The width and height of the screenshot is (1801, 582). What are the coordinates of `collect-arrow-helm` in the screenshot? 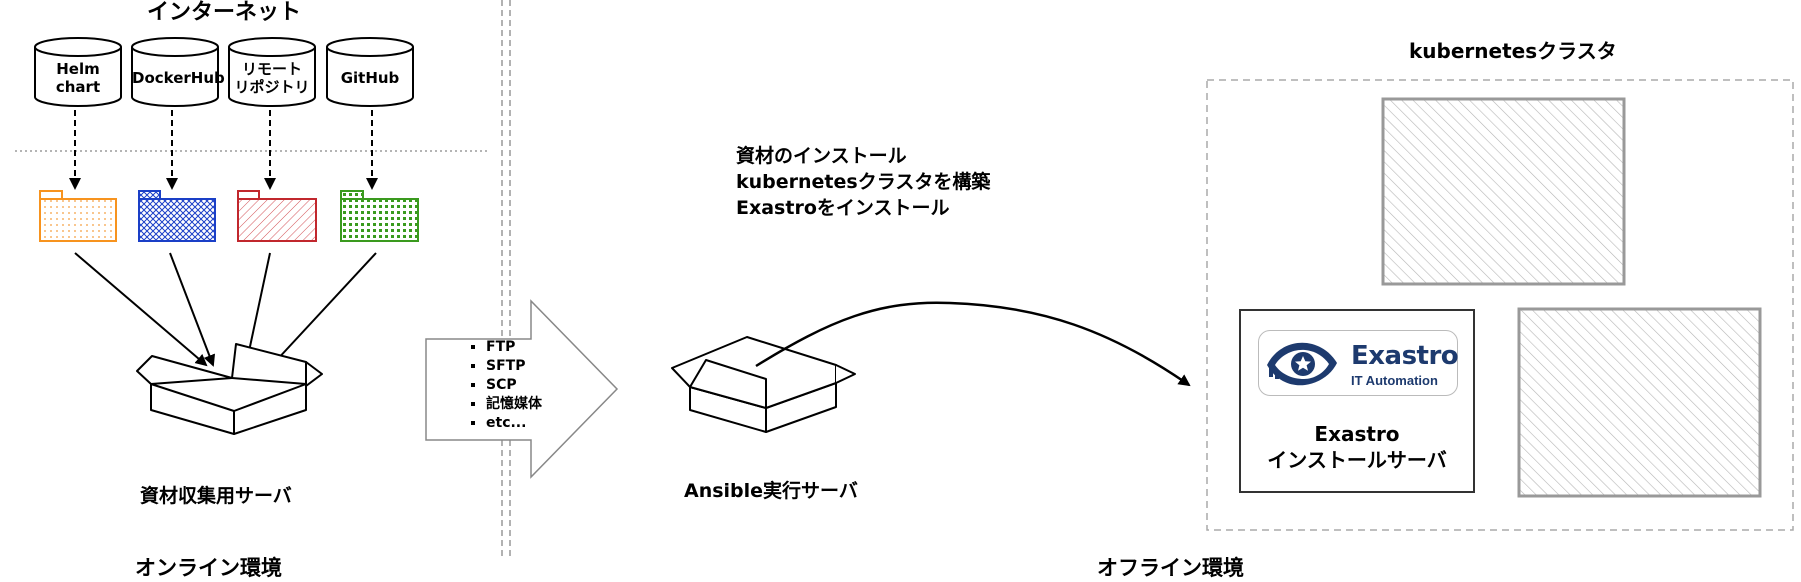 It's located at (141, 309).